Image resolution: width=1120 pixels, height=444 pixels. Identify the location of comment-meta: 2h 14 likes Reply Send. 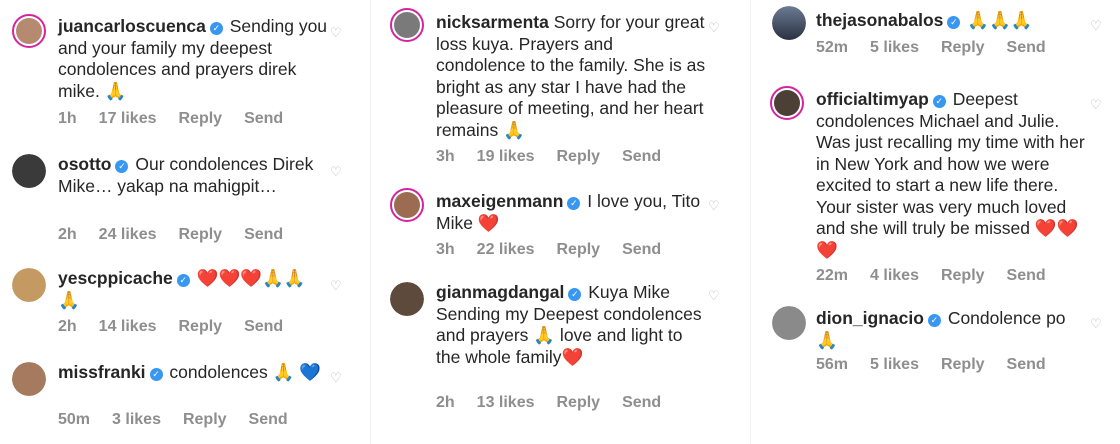
(181, 327).